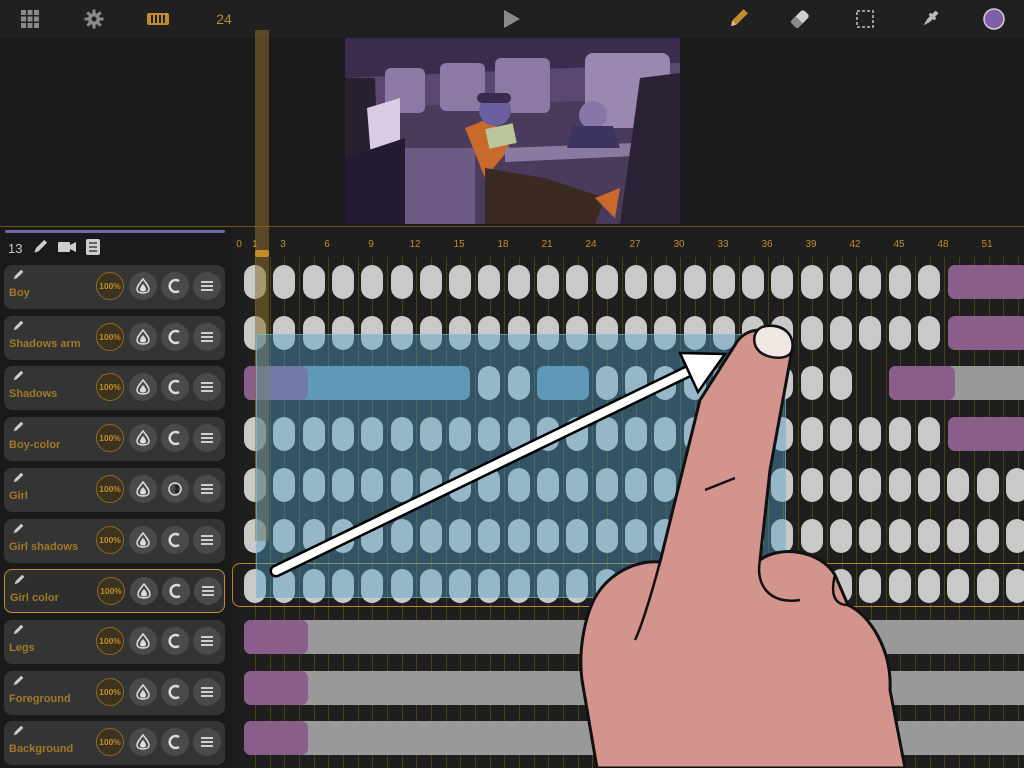 This screenshot has width=1024, height=768. Describe the element at coordinates (30, 19) in the screenshot. I see `grid-icon` at that location.